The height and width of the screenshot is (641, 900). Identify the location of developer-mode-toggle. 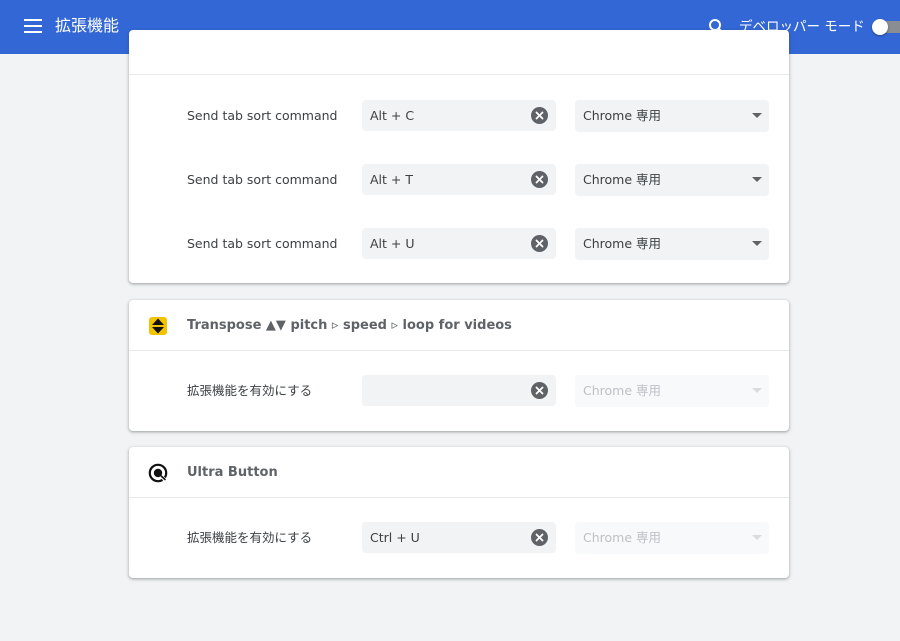
(886, 27).